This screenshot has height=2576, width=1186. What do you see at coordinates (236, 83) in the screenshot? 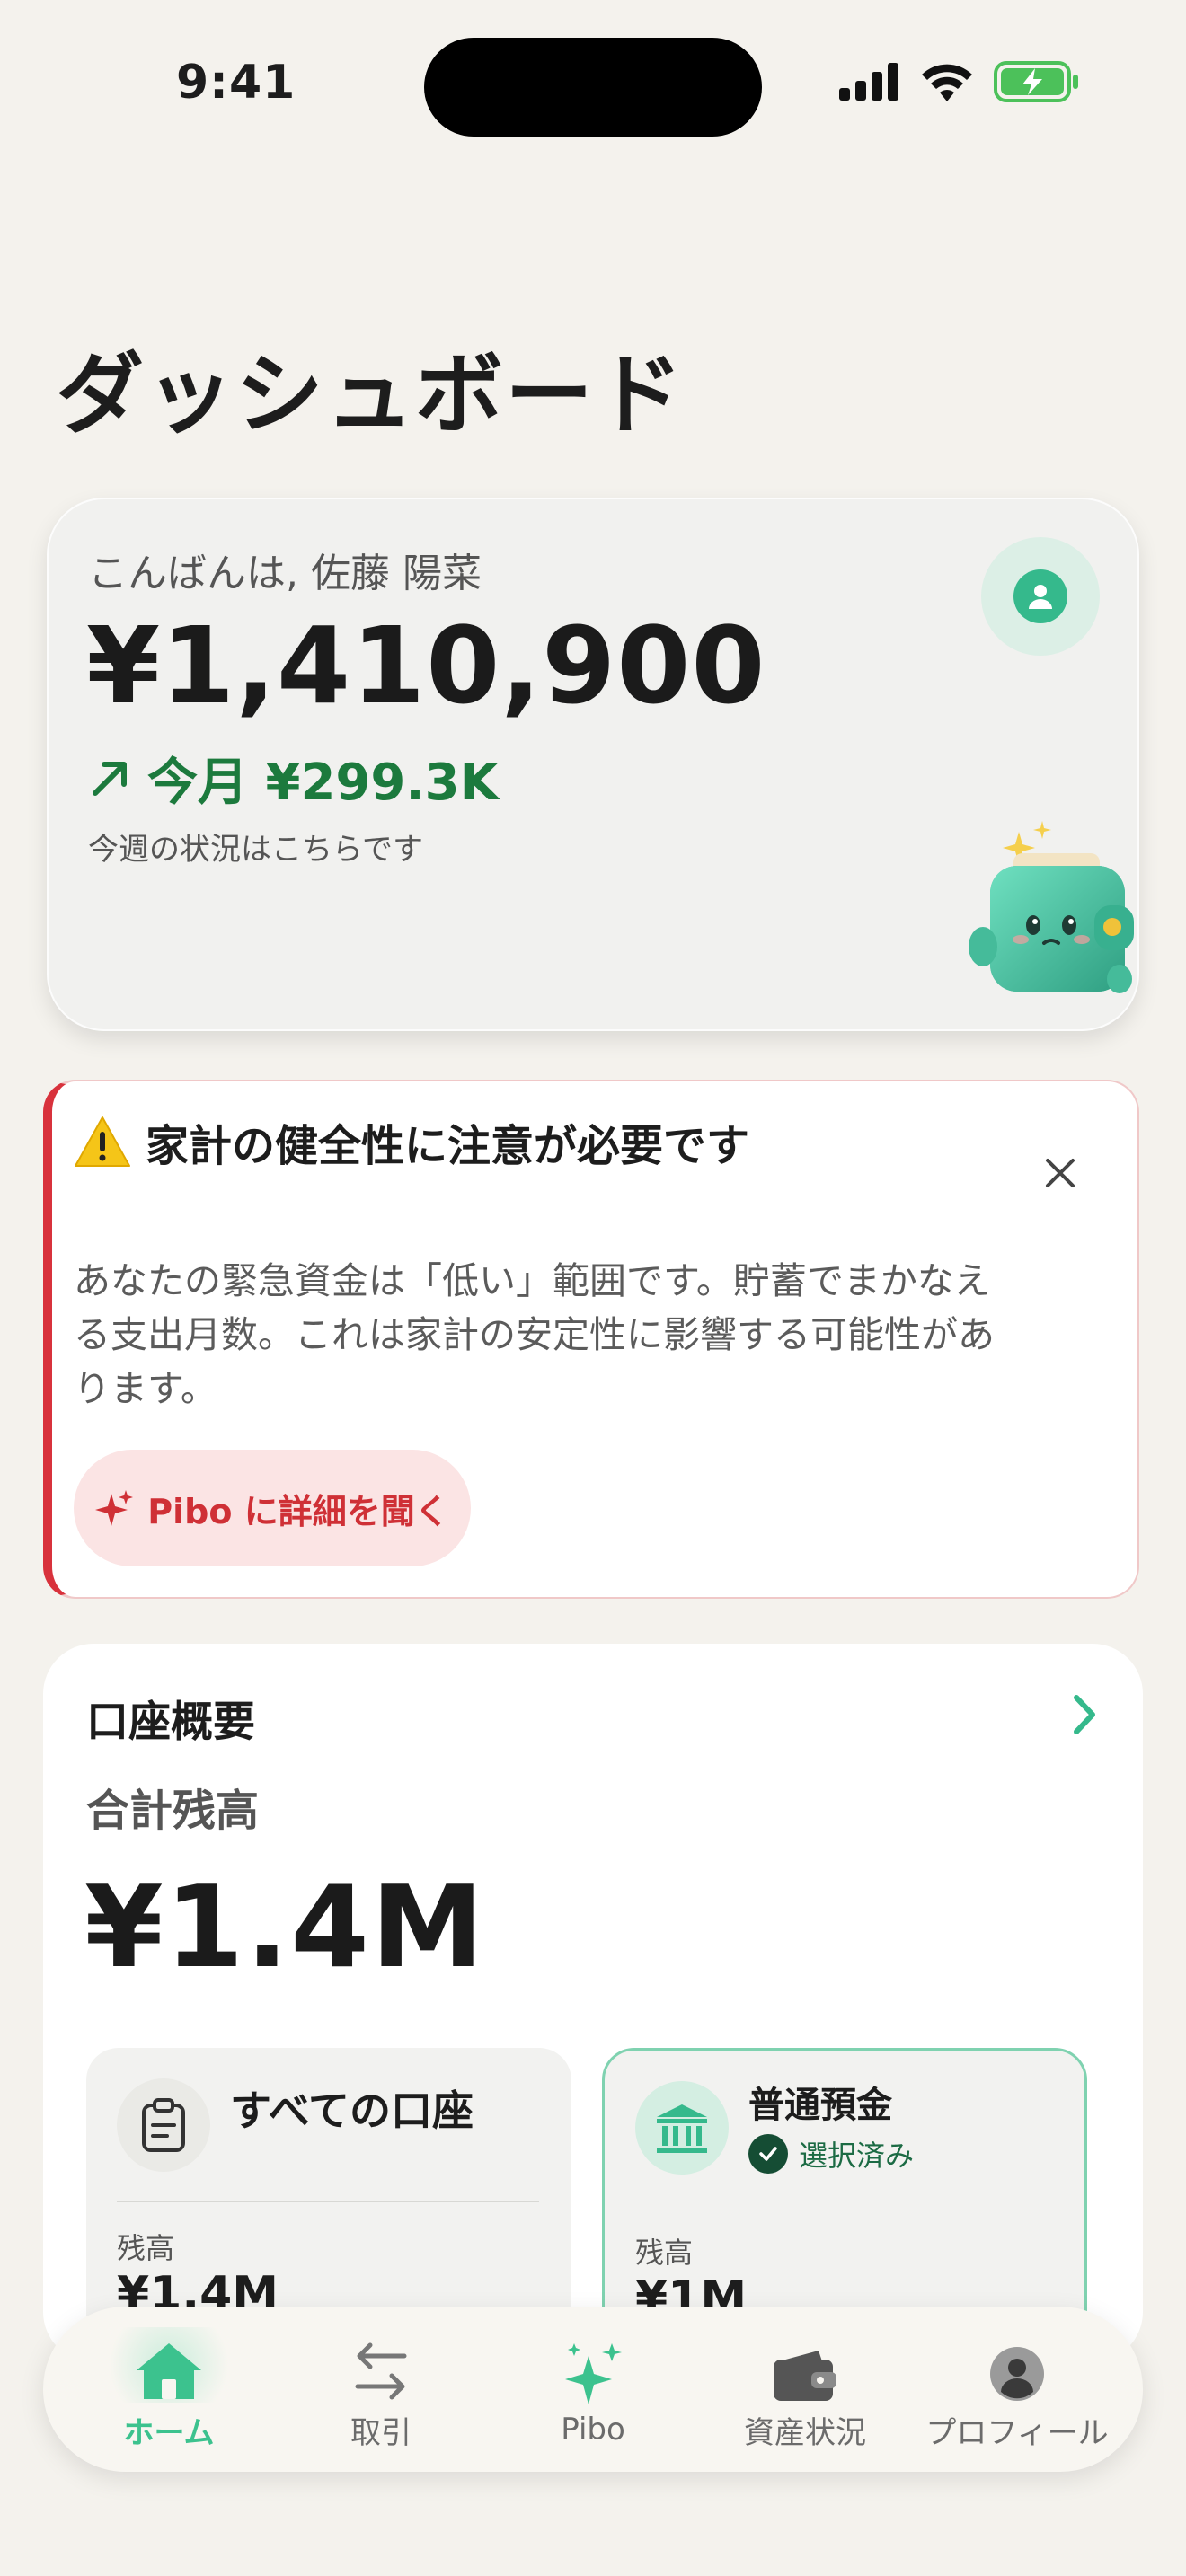
I see `status-time: 9:41` at bounding box center [236, 83].